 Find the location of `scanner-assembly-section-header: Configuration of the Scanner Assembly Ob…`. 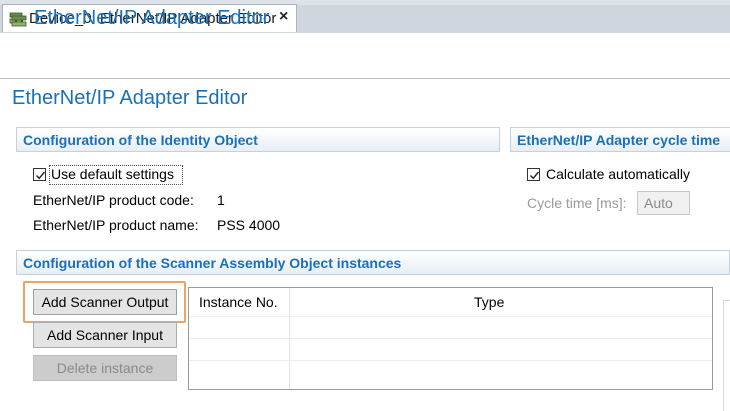

scanner-assembly-section-header: Configuration of the Scanner Assembly Ob… is located at coordinates (373, 262).